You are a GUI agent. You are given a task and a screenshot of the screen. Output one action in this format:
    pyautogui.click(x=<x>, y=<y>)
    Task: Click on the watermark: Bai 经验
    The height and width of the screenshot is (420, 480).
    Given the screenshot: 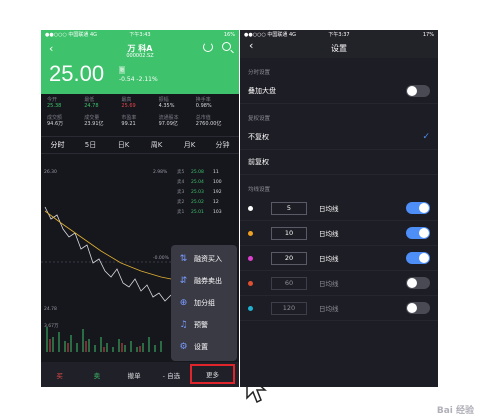 What is the action you would take?
    pyautogui.click(x=455, y=411)
    